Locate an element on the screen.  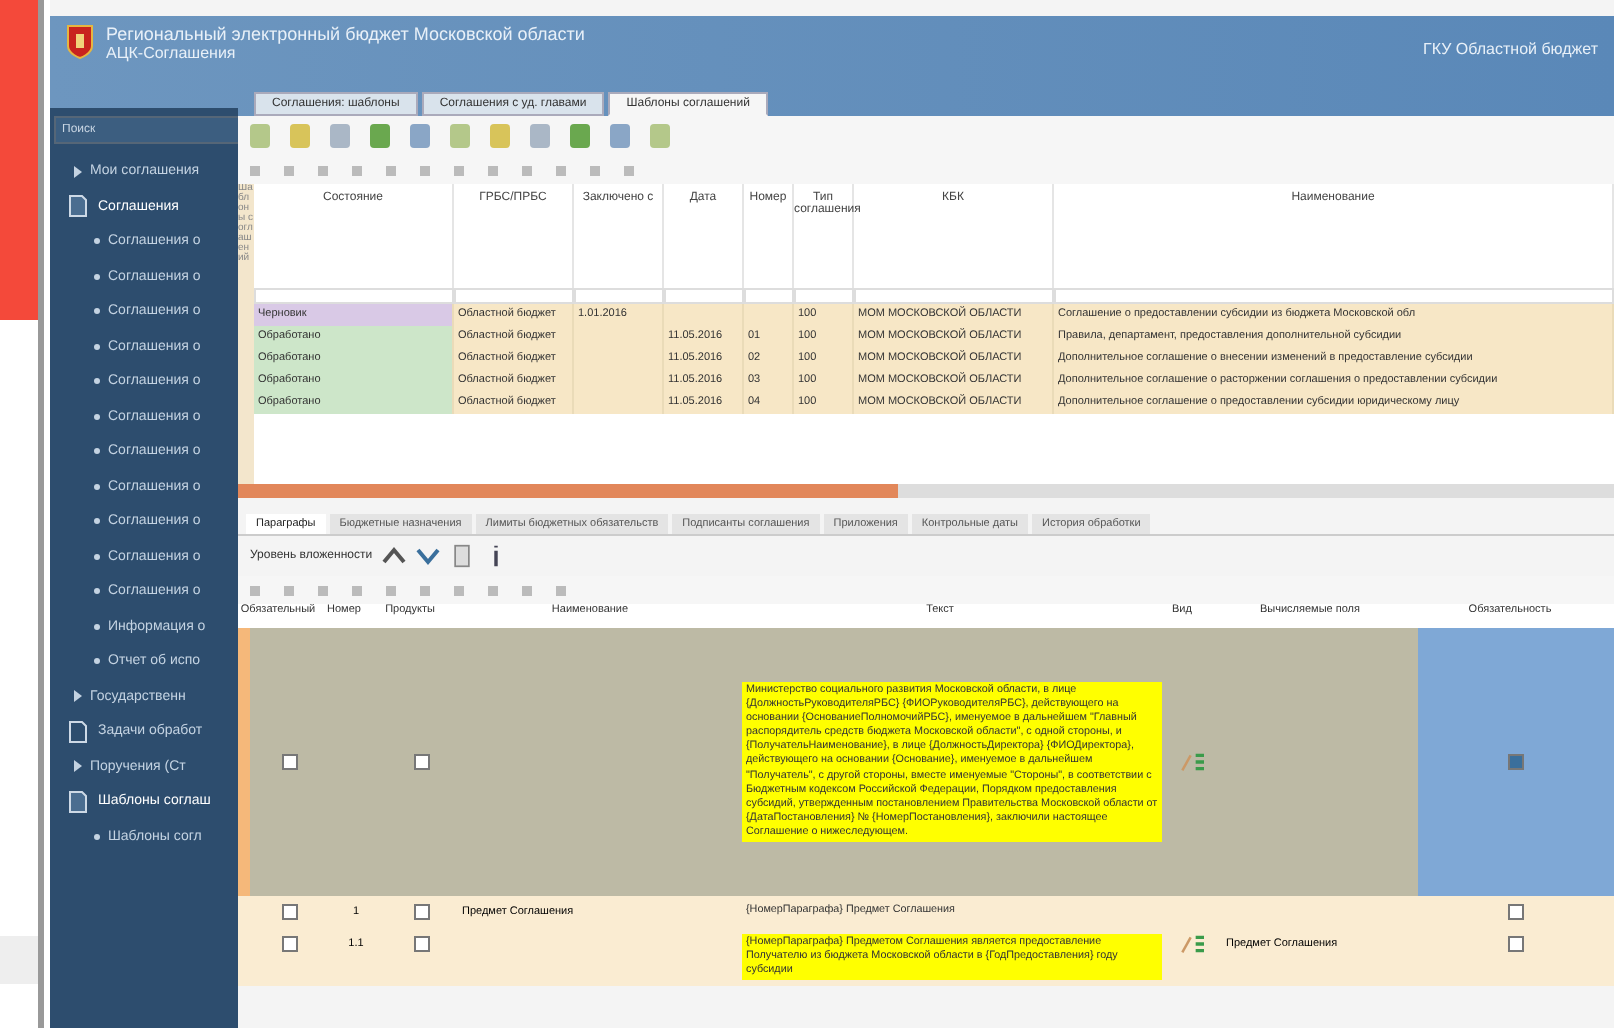
app-title: Региональный электронный бюджет Московской области is located at coordinates (346, 34).